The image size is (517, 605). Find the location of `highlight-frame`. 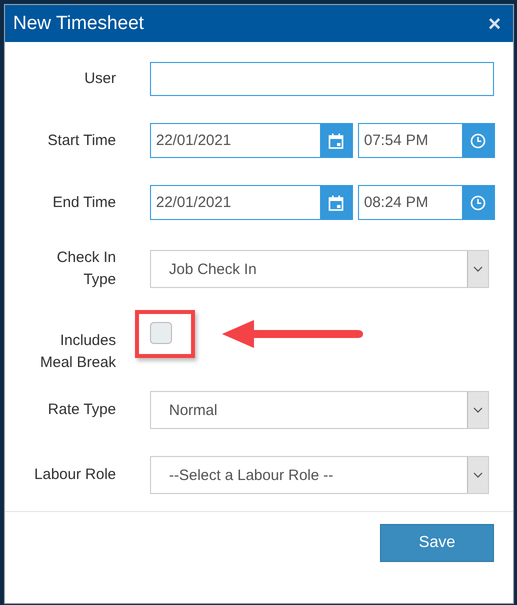

highlight-frame is located at coordinates (165, 334).